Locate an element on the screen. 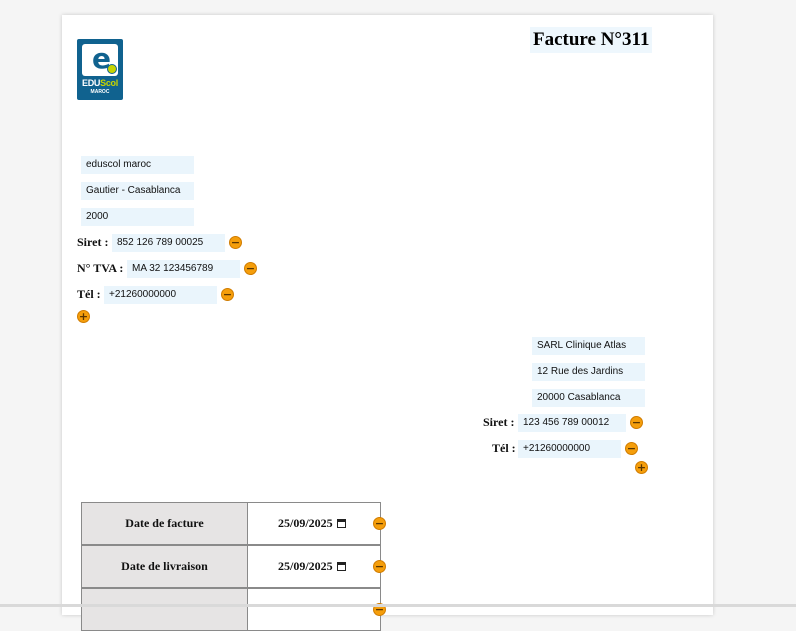 The image size is (796, 631). sender-siret-field: 852 126 789 00025 is located at coordinates (168, 243).